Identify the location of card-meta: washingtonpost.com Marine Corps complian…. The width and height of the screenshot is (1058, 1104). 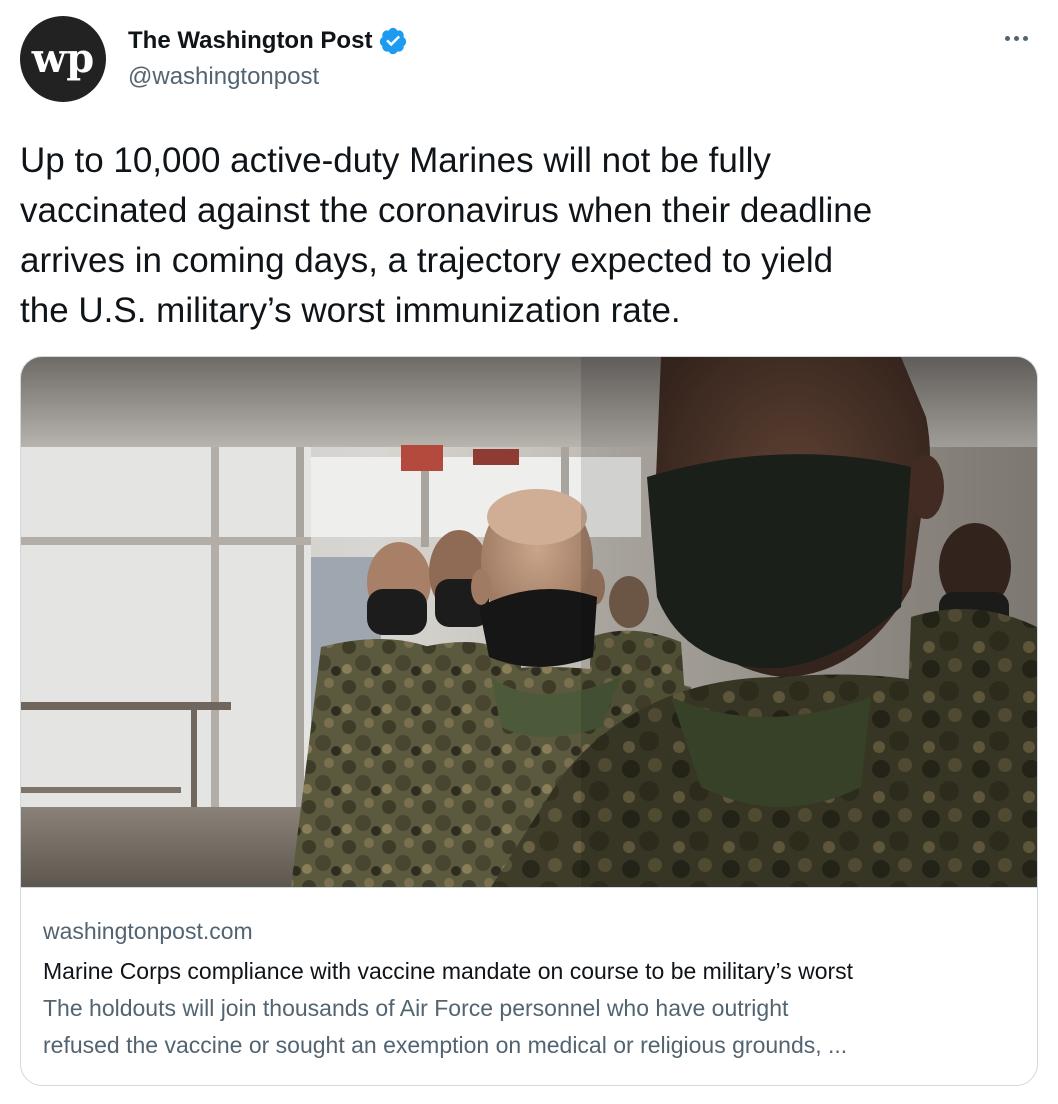
(530, 989).